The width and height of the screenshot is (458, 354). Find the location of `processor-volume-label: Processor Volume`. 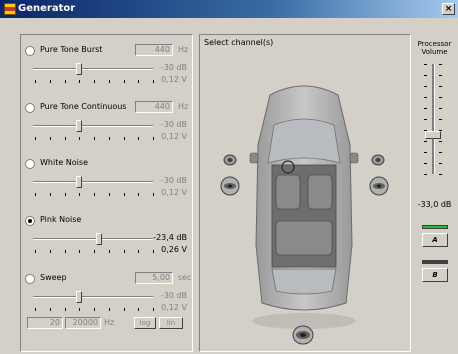

processor-volume-label: Processor Volume is located at coordinates (434, 48).